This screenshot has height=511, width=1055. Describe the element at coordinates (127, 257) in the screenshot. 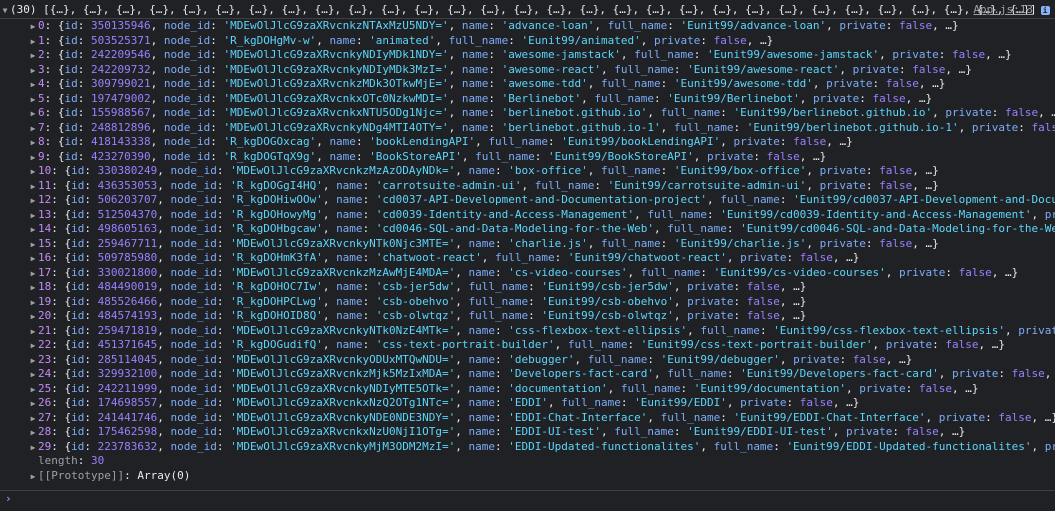

I see `row-id: 509785980` at that location.